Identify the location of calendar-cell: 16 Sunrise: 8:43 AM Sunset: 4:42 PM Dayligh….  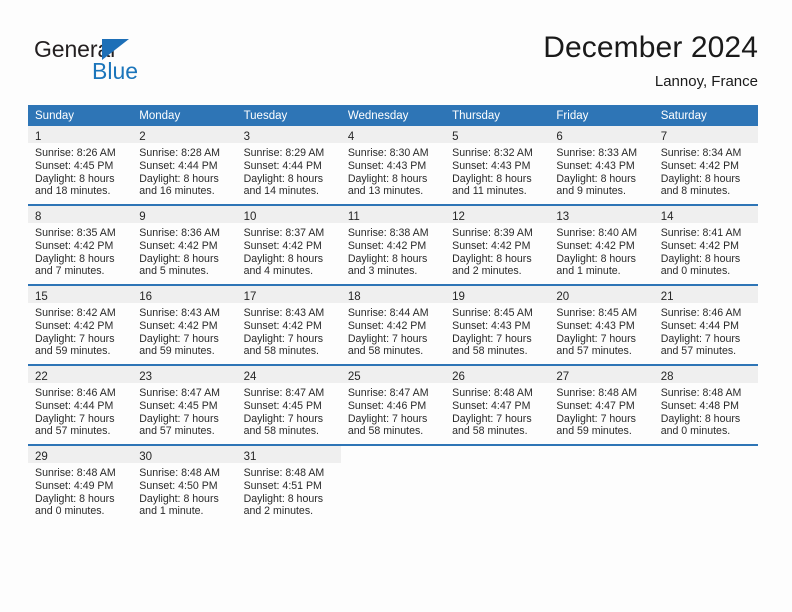
(184, 324).